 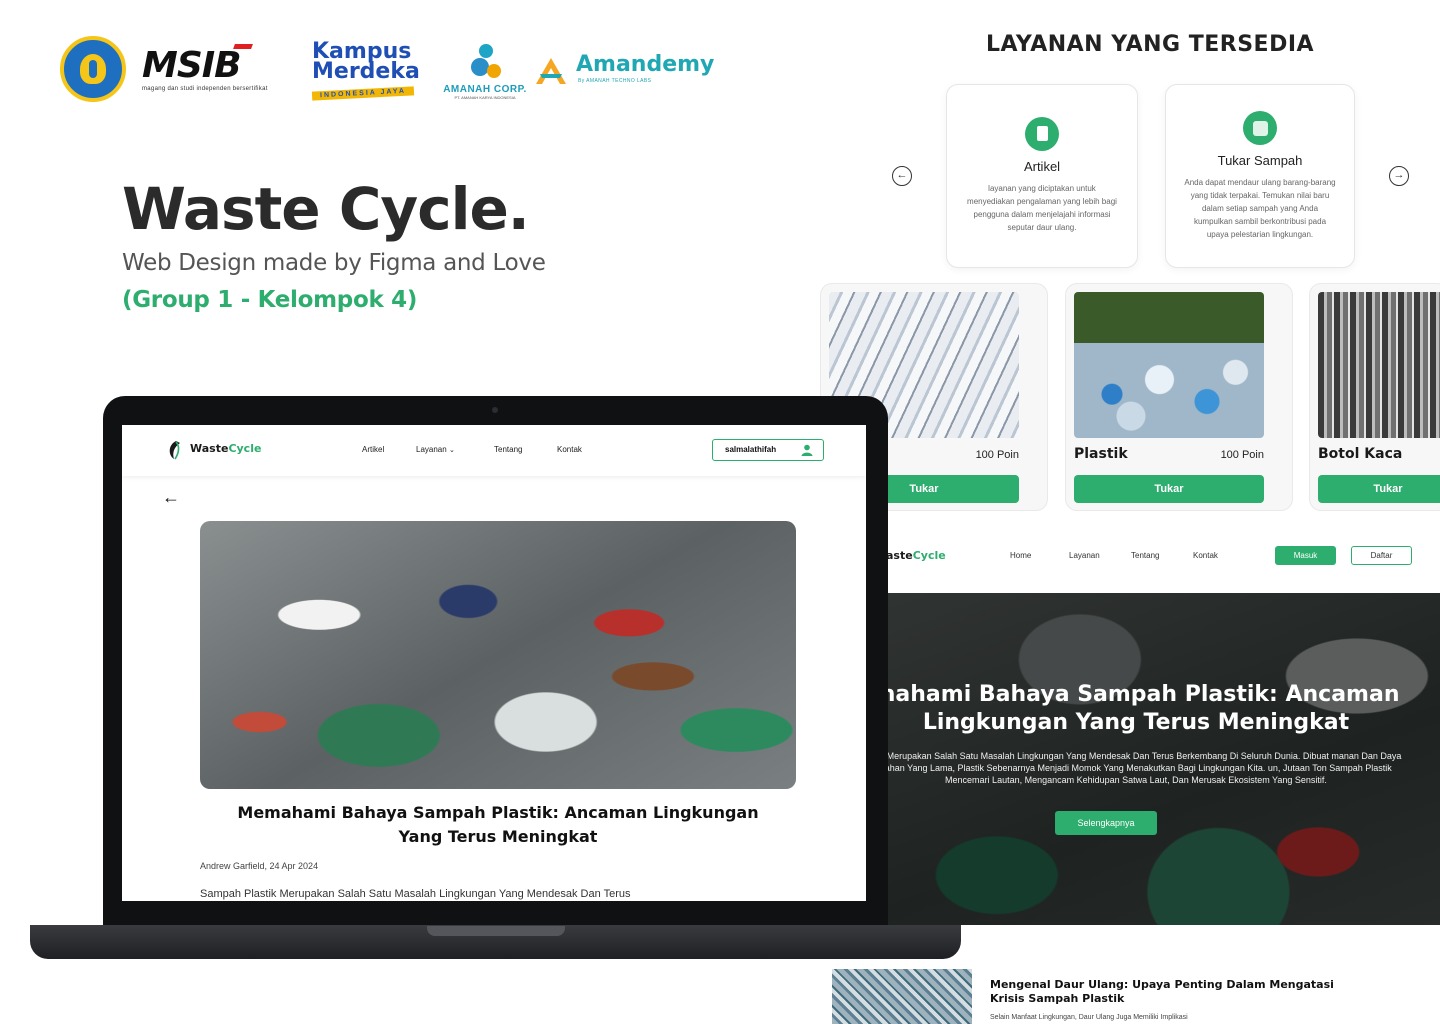 I want to click on product-card-plastik: Plastik 100 Poin Tukar, so click(x=1179, y=397).